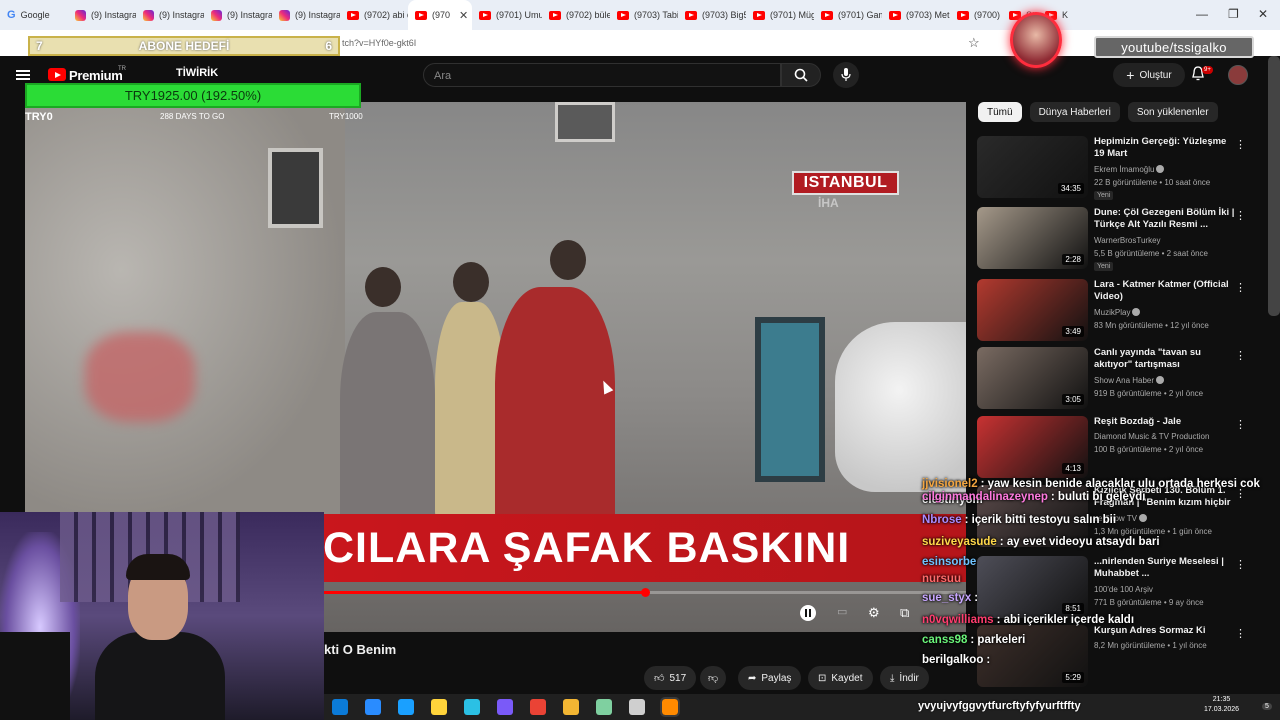  Describe the element at coordinates (712, 15) in the screenshot. I see `browser-tab: (9703) Big5` at that location.